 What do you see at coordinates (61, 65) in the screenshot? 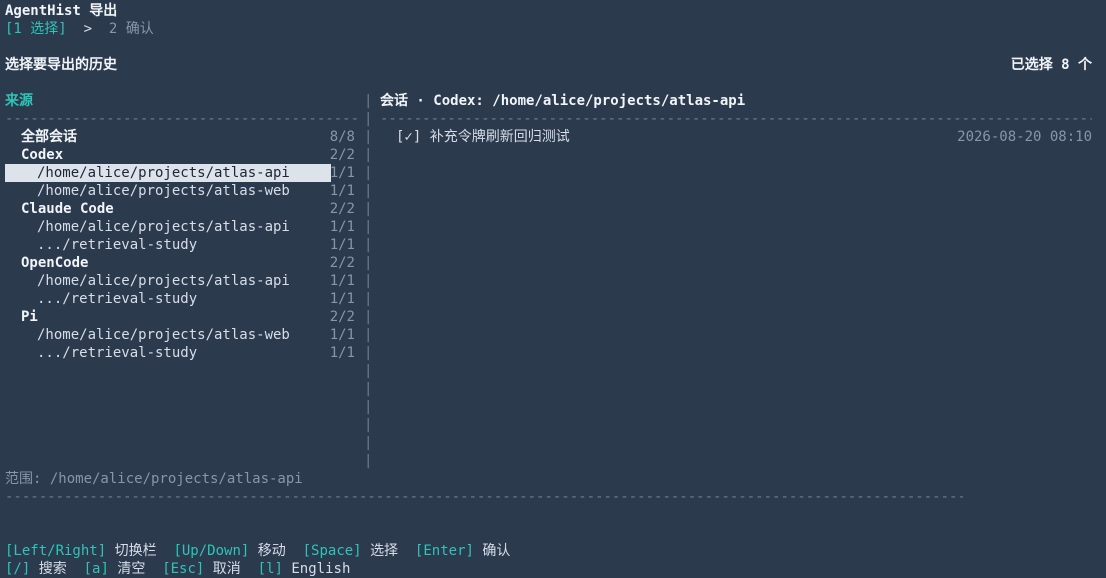
I see `section-title: 选择要导出的历史` at bounding box center [61, 65].